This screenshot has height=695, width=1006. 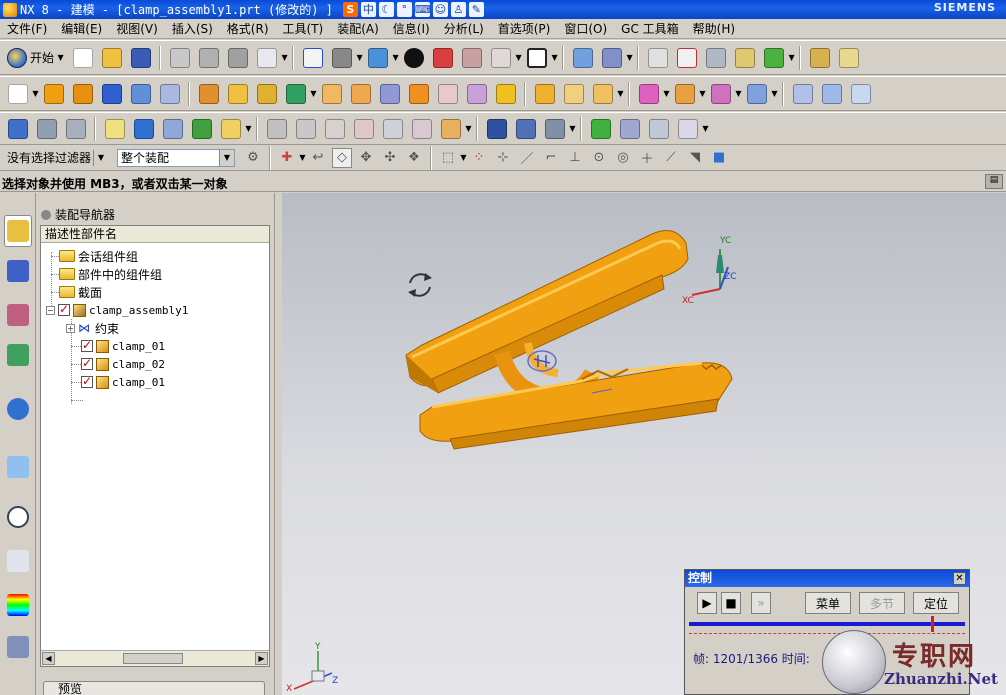 What do you see at coordinates (237, 57) in the screenshot?
I see `paste-button` at bounding box center [237, 57].